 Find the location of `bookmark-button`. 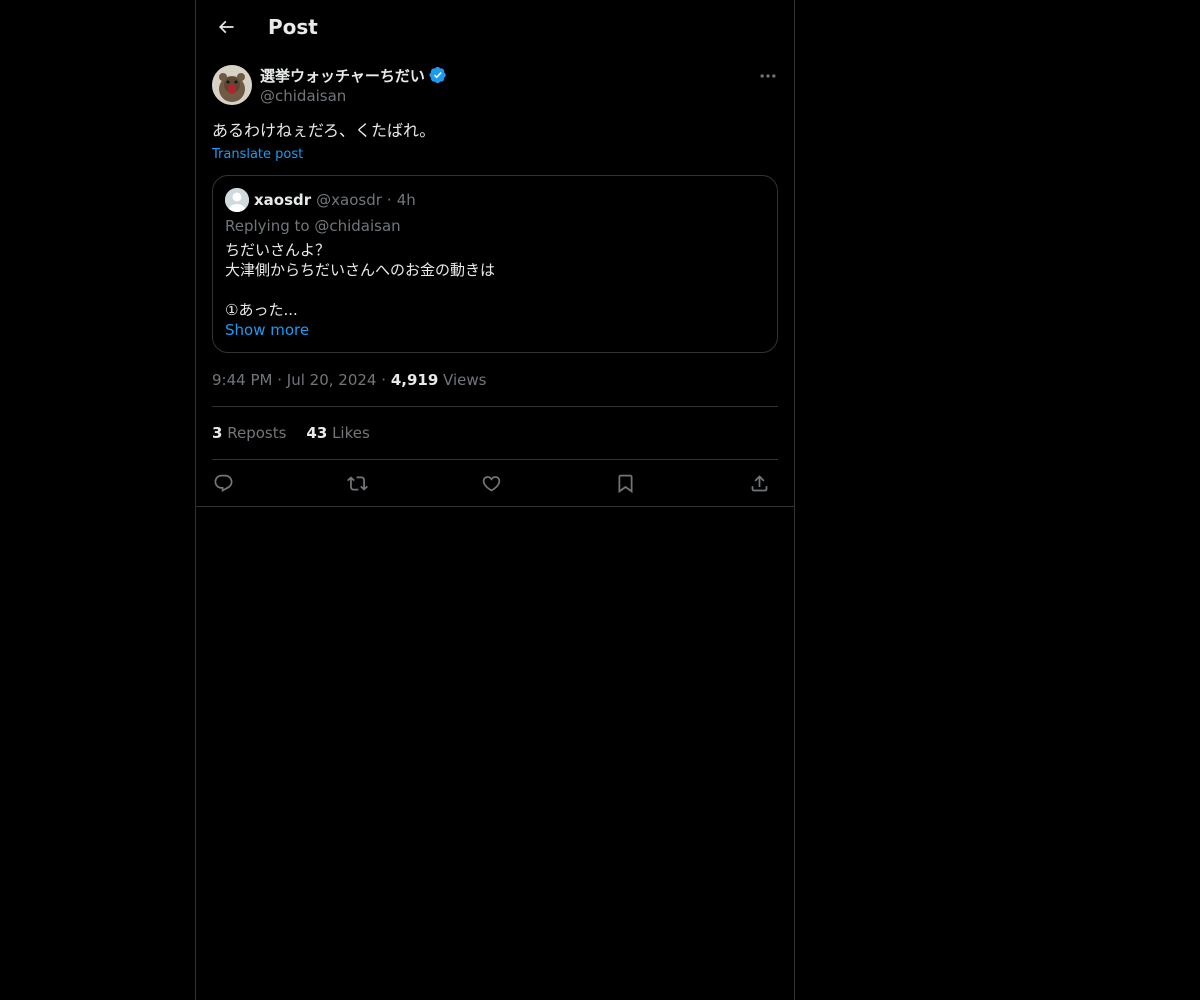

bookmark-button is located at coordinates (625, 483).